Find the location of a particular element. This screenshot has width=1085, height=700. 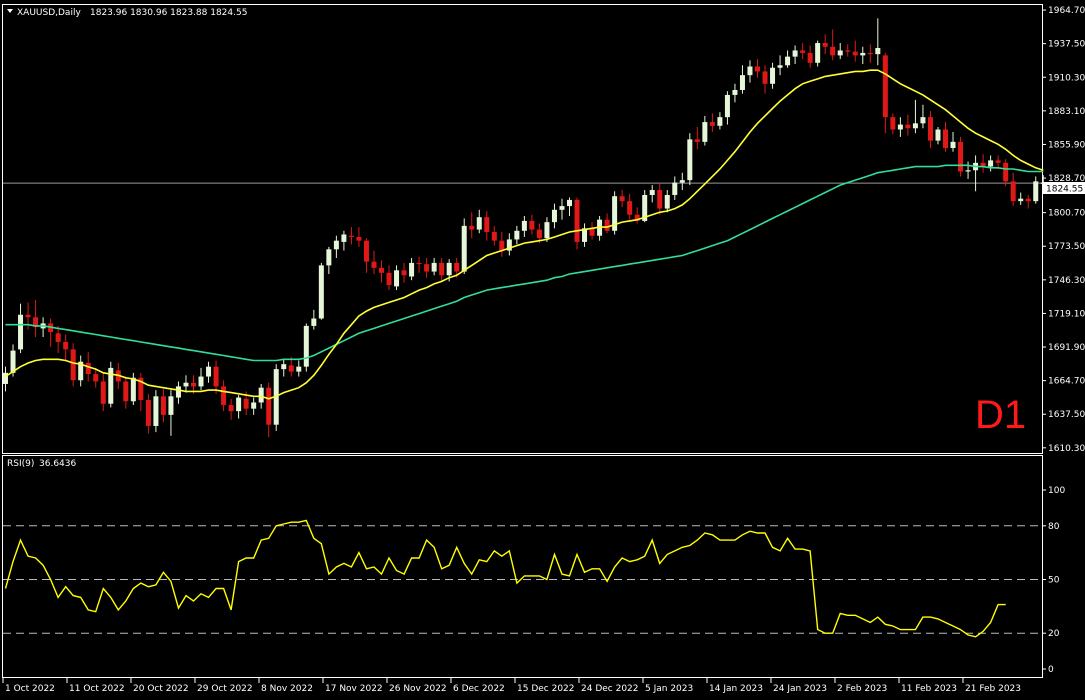

time-tick-label: 11 Feb 2023 is located at coordinates (929, 689).